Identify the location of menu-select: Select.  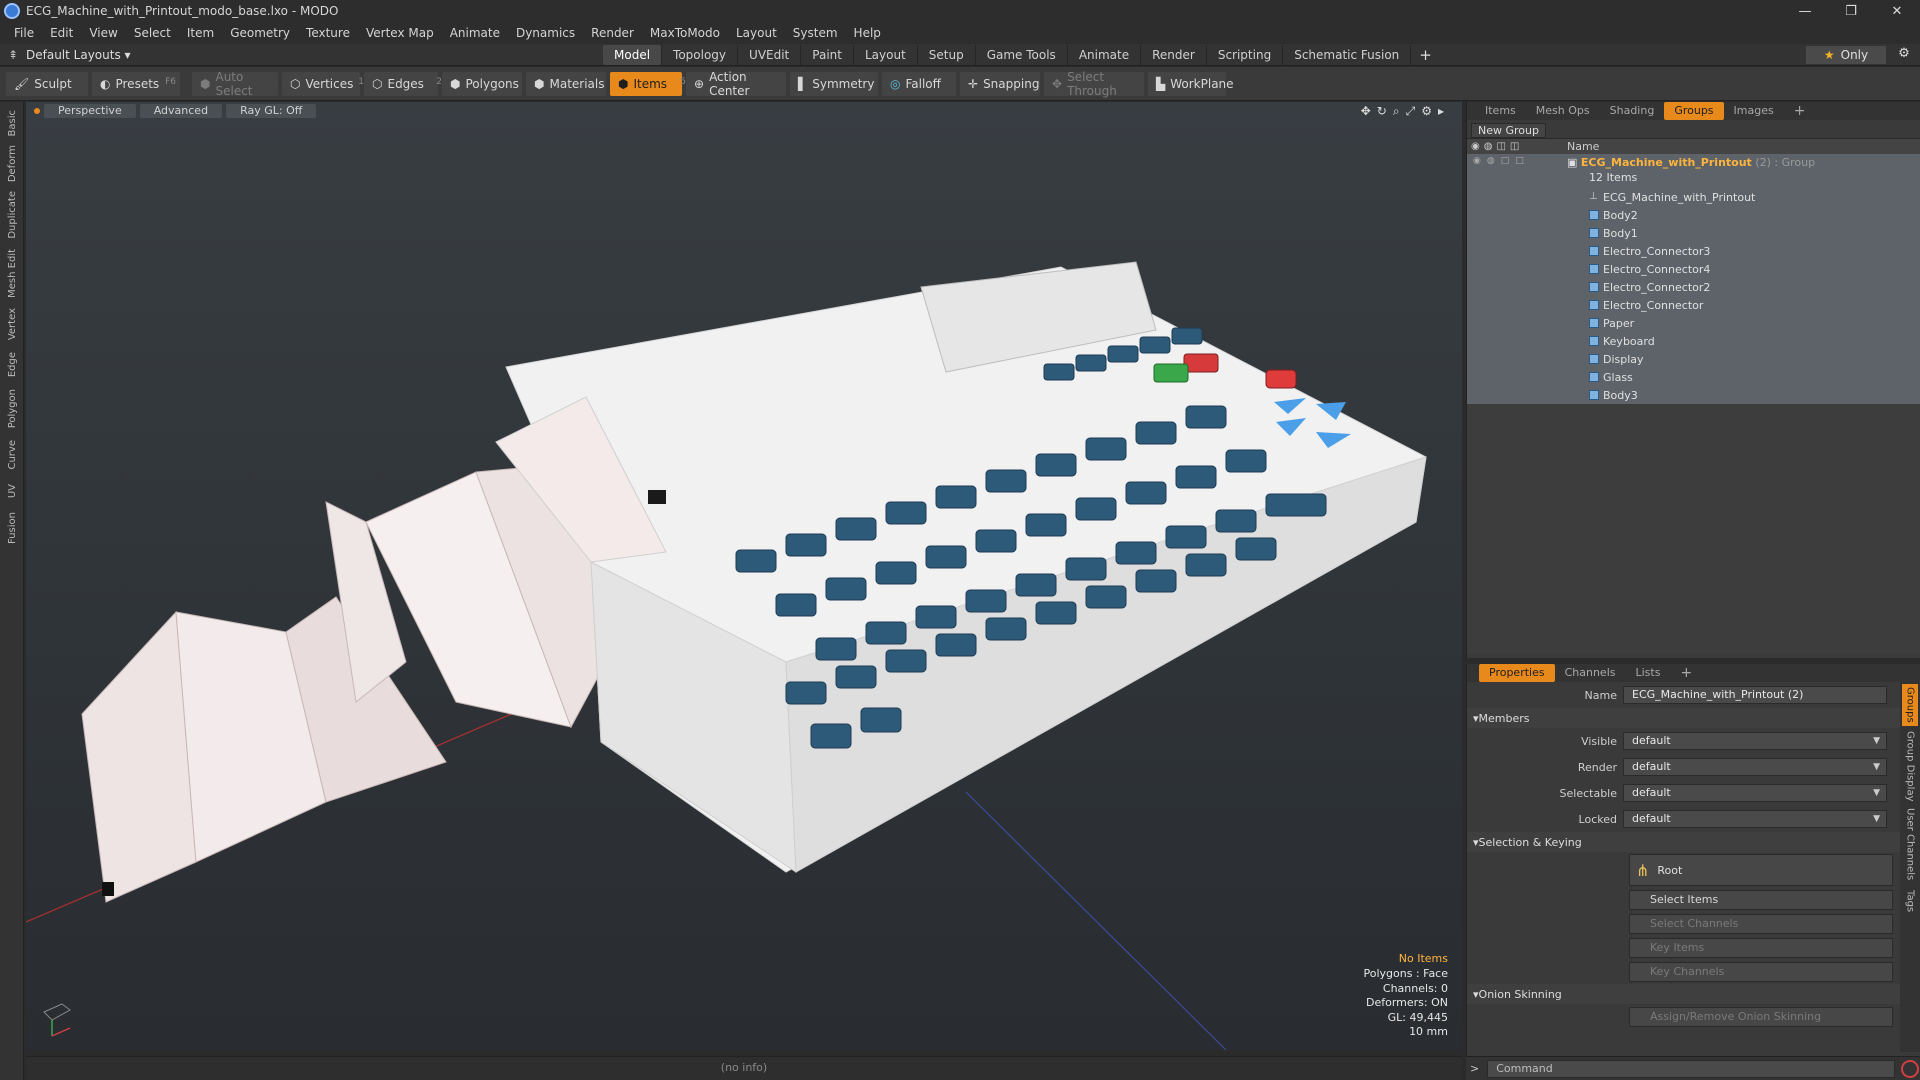
(152, 33).